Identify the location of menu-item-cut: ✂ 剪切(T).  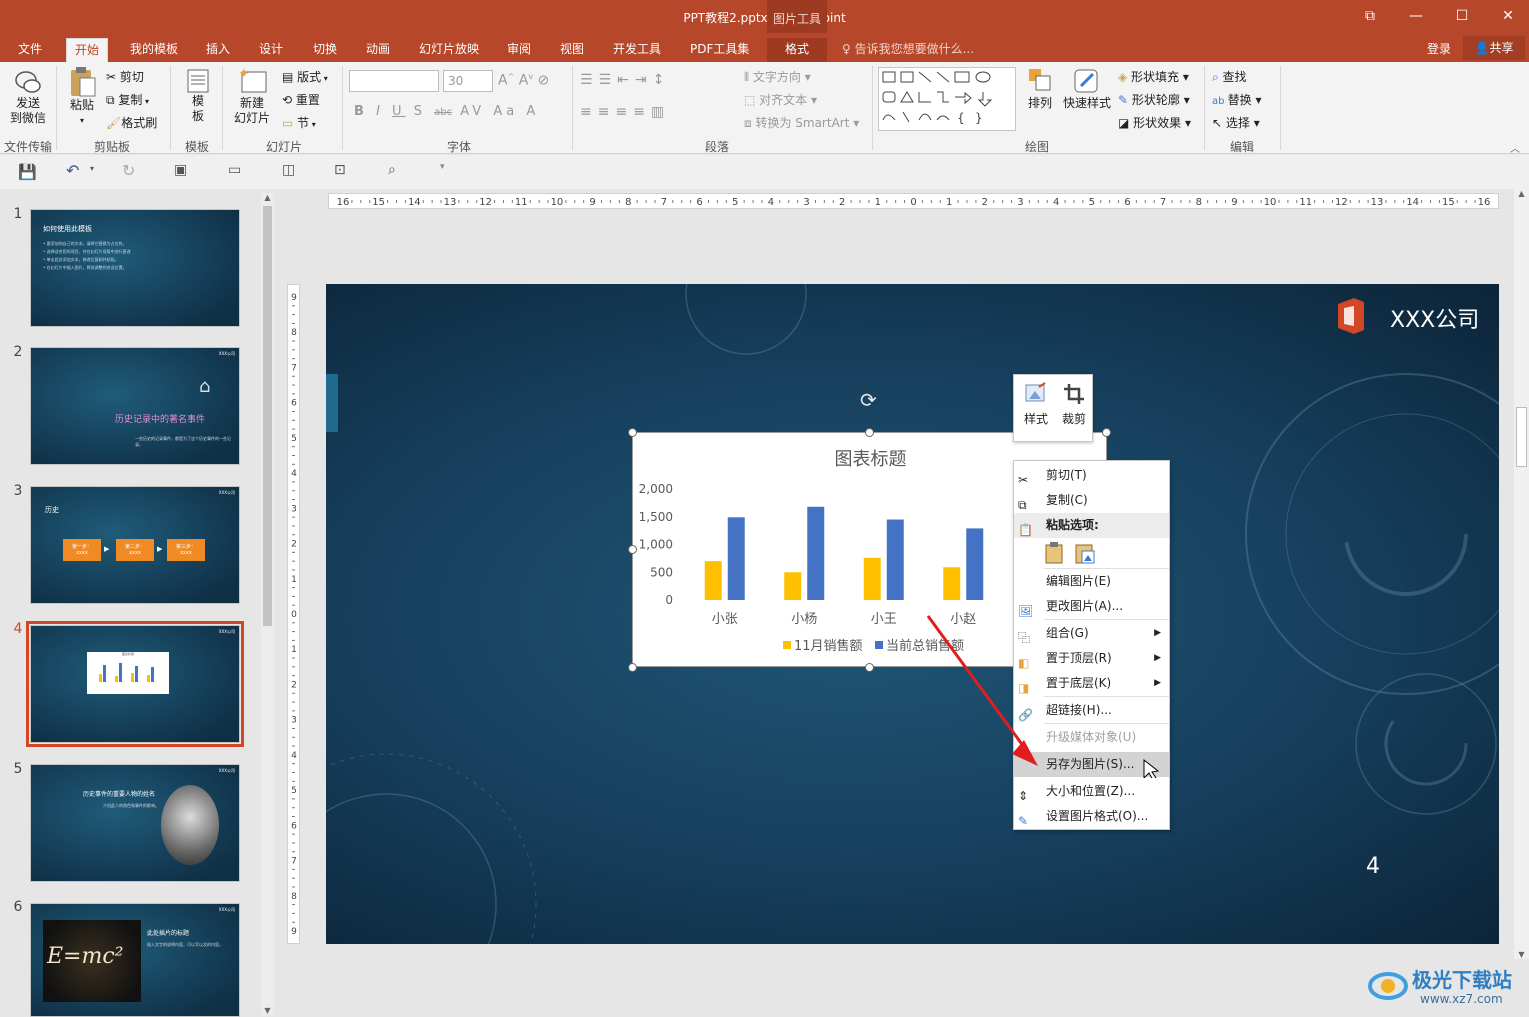
(1091, 475).